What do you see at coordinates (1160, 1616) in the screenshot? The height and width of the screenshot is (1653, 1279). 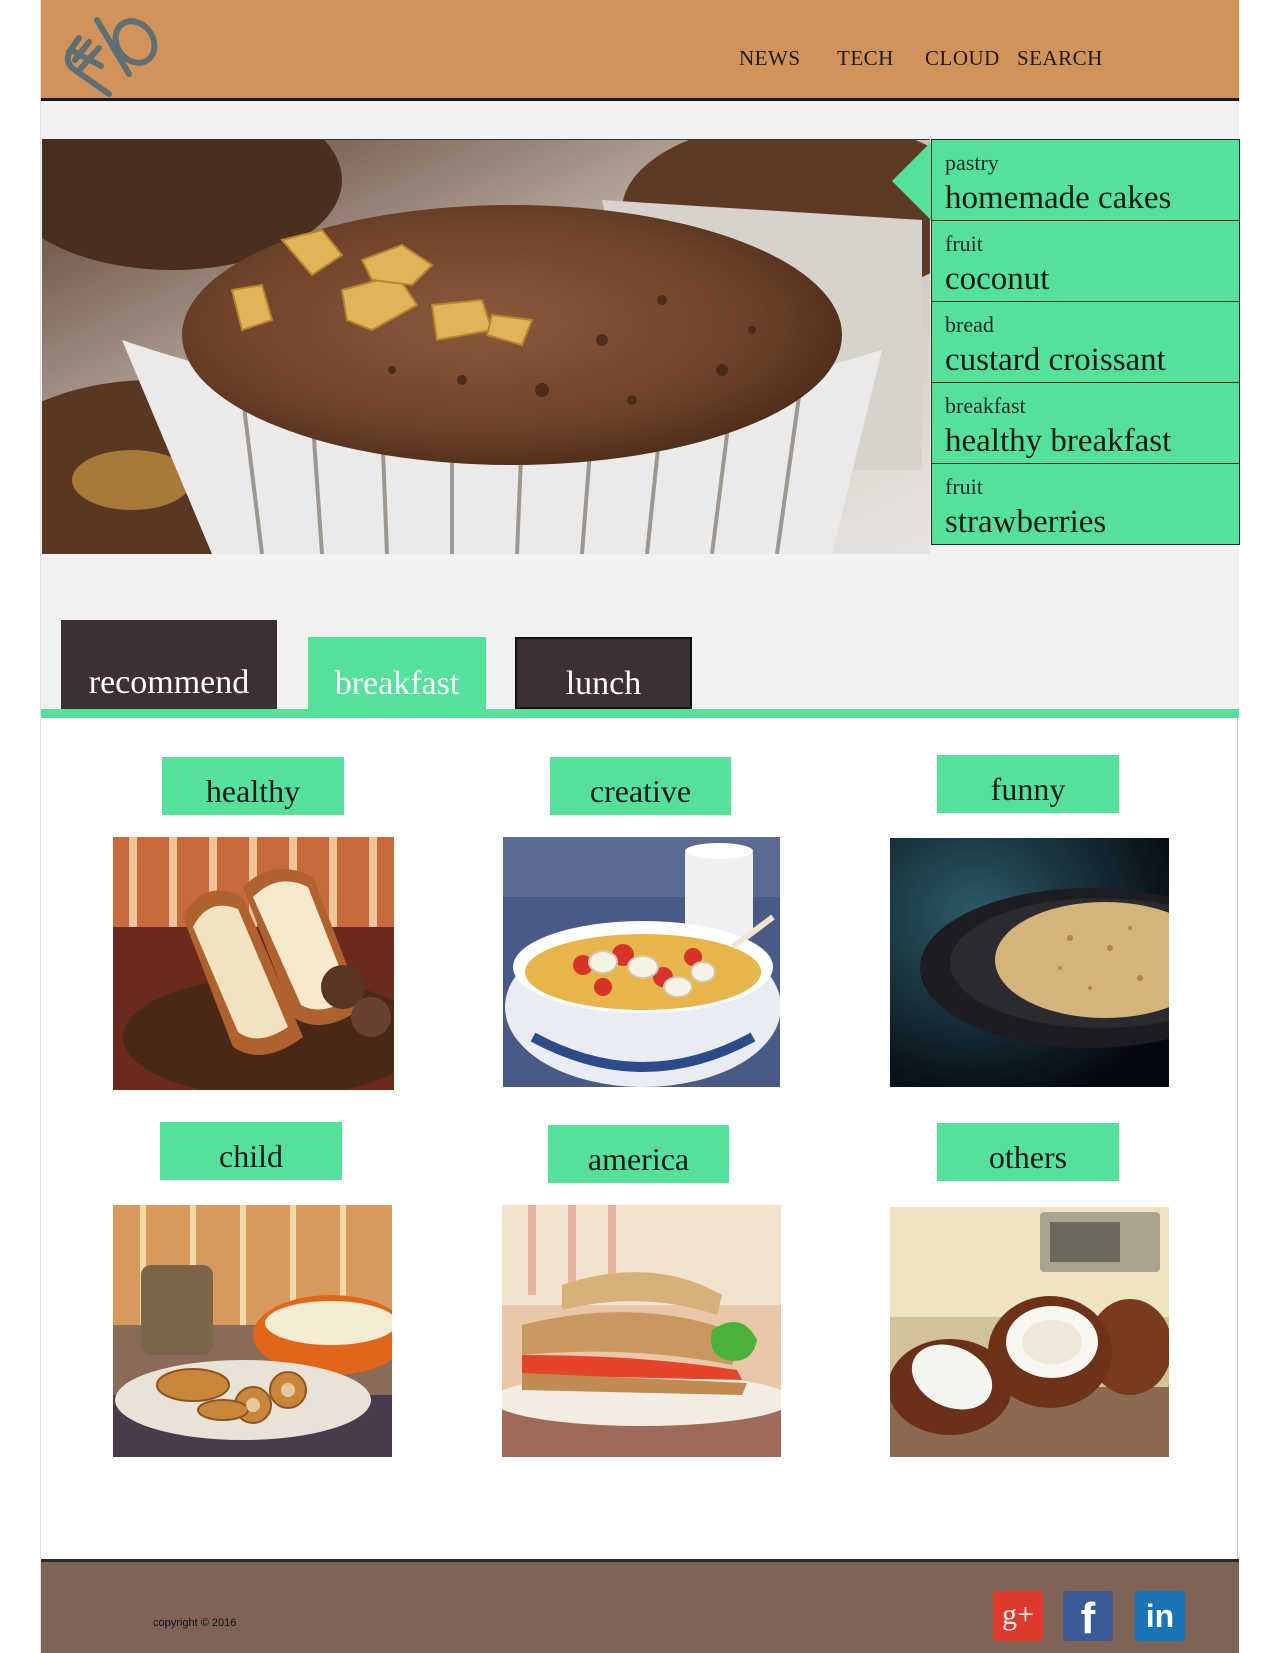 I see `linkedin-icon: in` at bounding box center [1160, 1616].